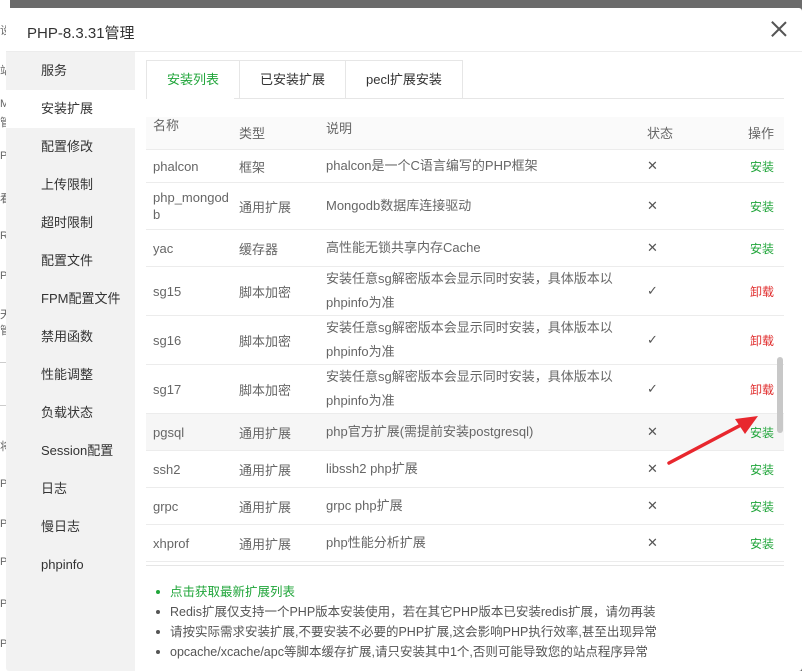 The height and width of the screenshot is (671, 802). I want to click on annotation-arrow, so click(712, 440).